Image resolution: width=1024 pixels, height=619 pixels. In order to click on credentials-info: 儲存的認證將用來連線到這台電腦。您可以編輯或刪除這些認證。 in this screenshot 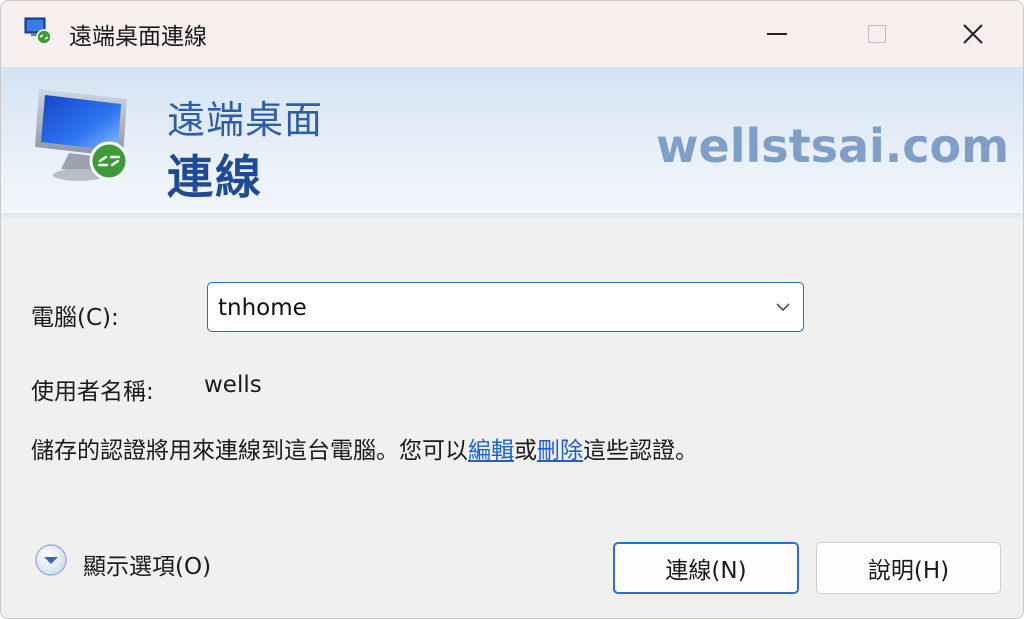, I will do `click(391, 451)`.